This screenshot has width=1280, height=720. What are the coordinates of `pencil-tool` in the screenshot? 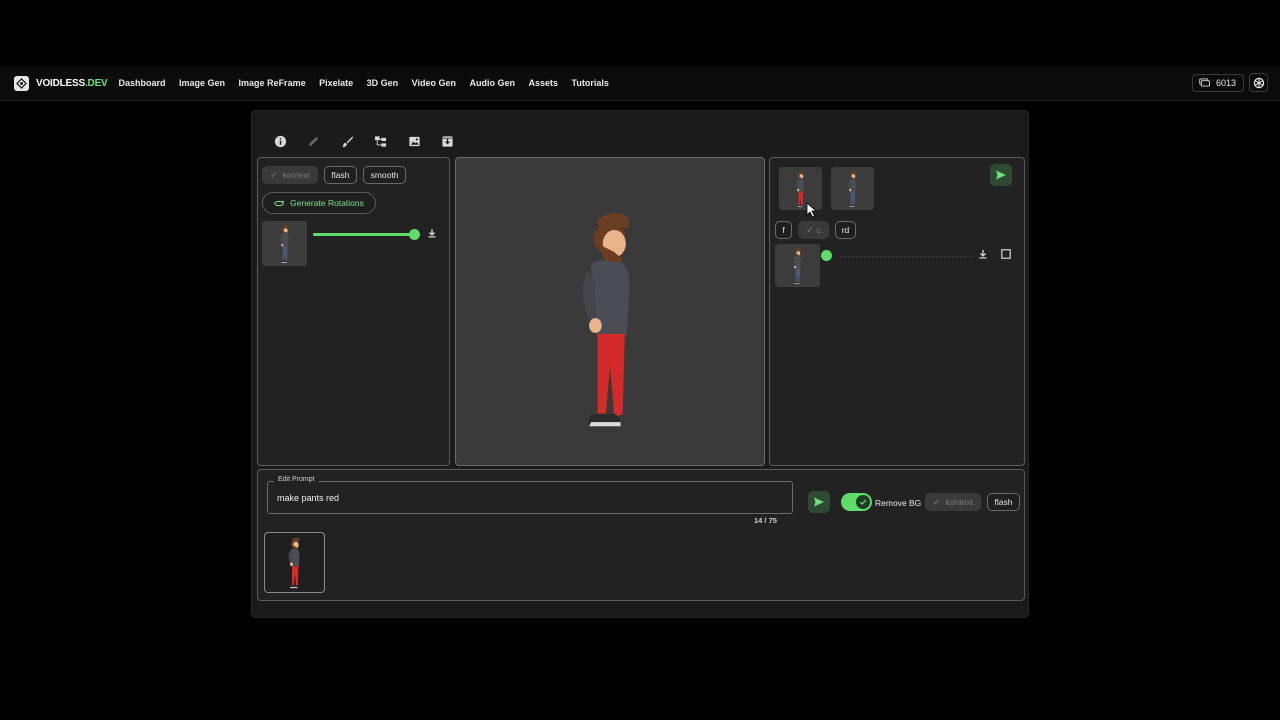 It's located at (314, 141).